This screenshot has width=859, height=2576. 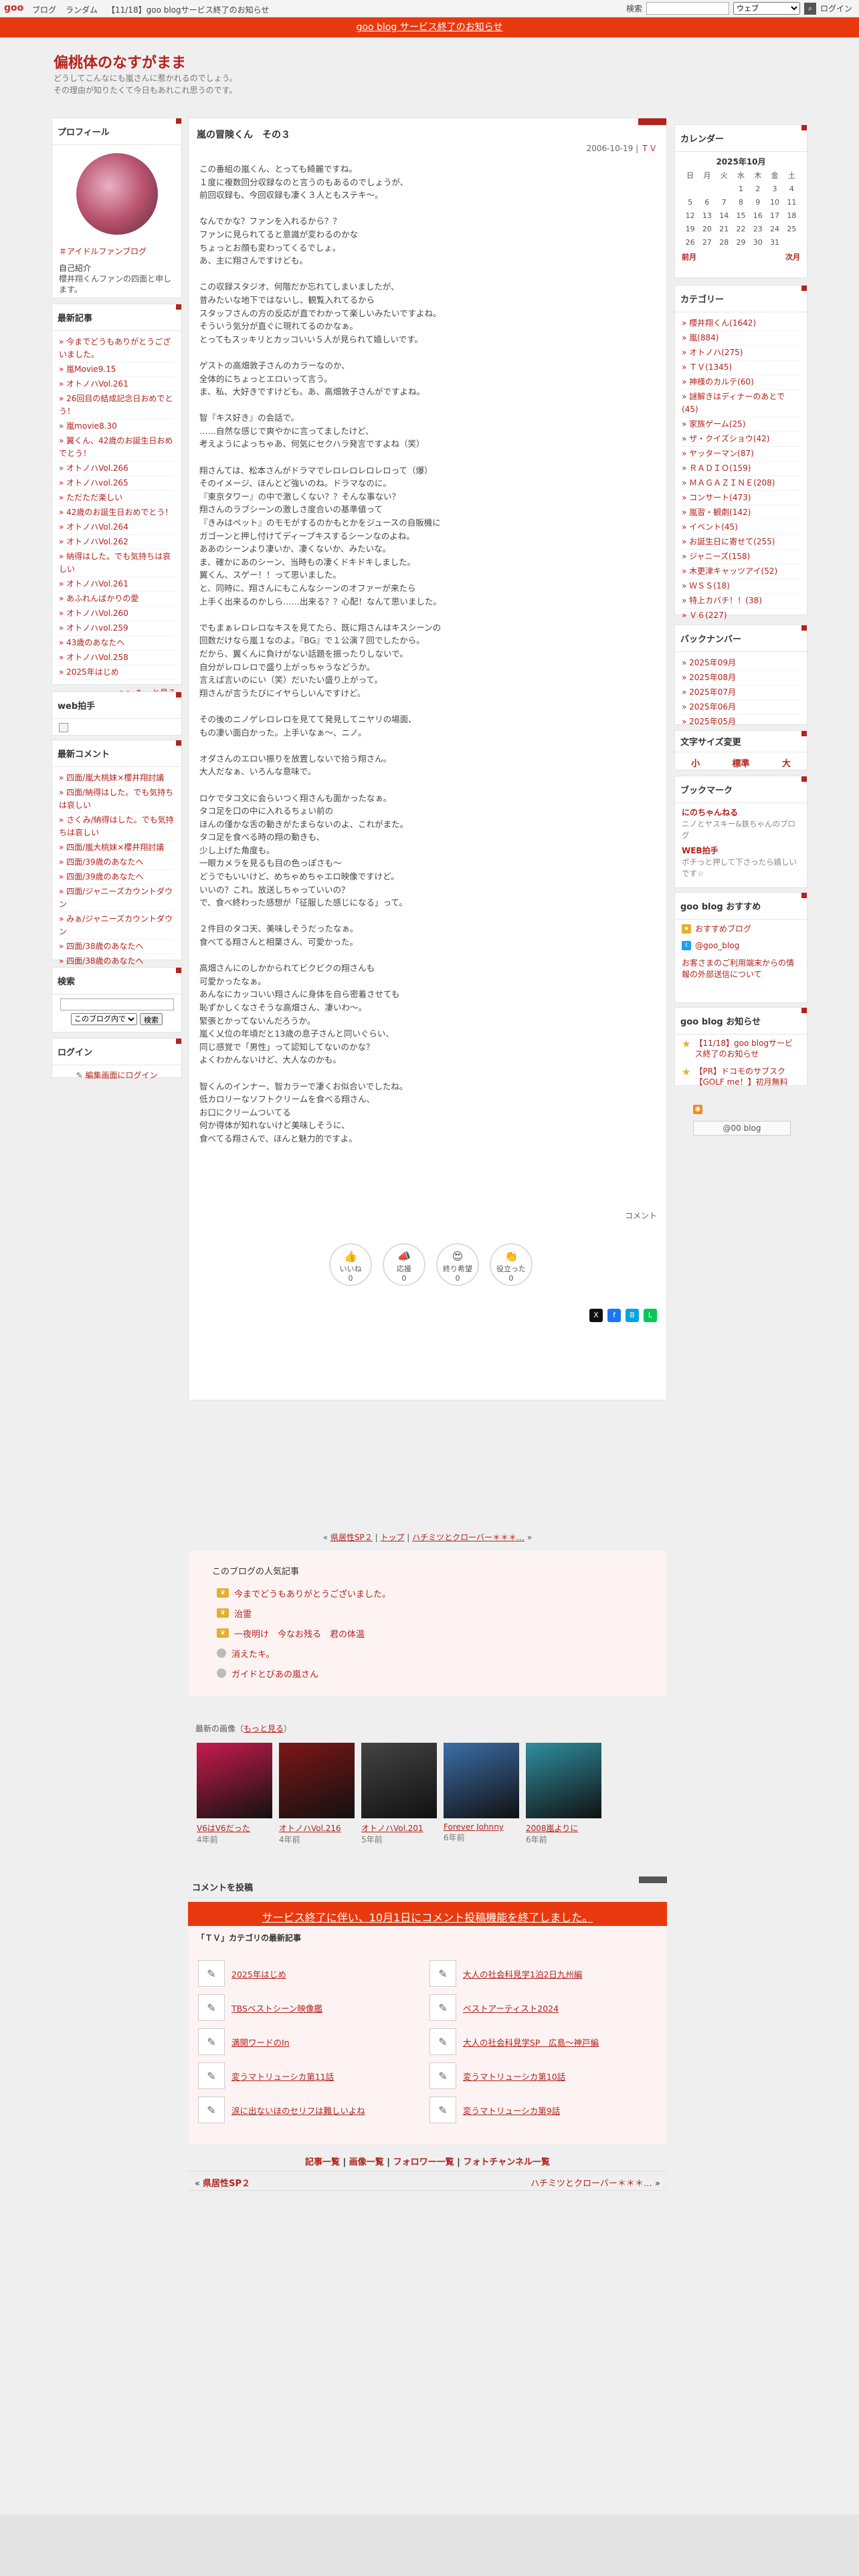 I want to click on image-thumb: Forever Johnny 6年前, so click(x=482, y=1794).